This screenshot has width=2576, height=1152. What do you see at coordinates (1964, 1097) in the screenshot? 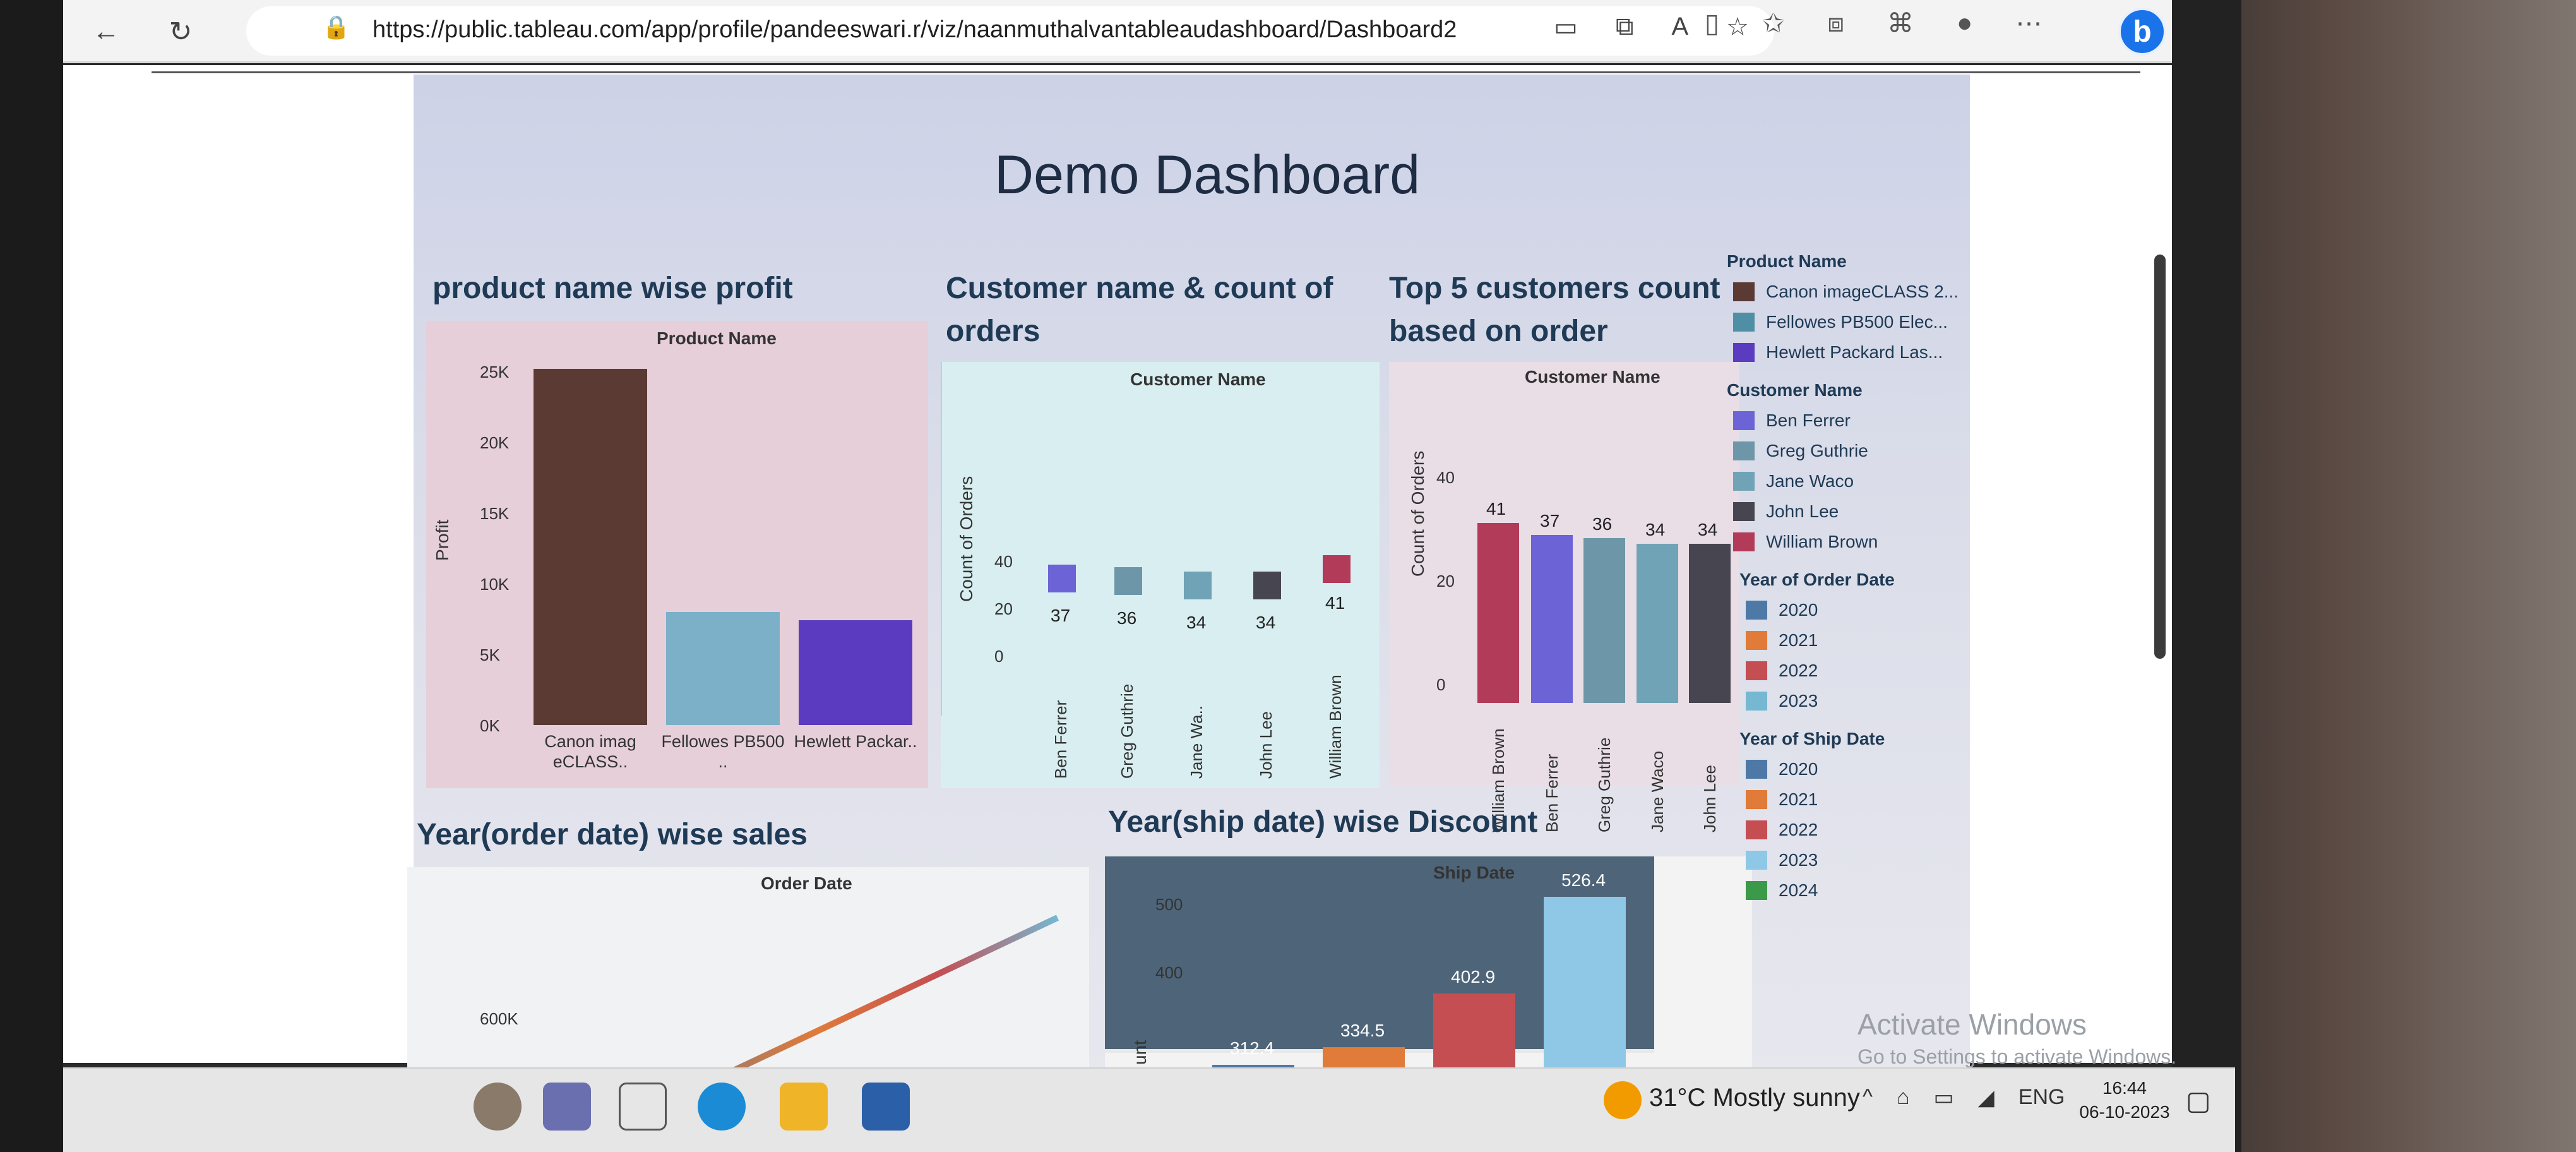
I see `system-tray: ^ ⌂ ▭ ◢ ENG` at bounding box center [1964, 1097].